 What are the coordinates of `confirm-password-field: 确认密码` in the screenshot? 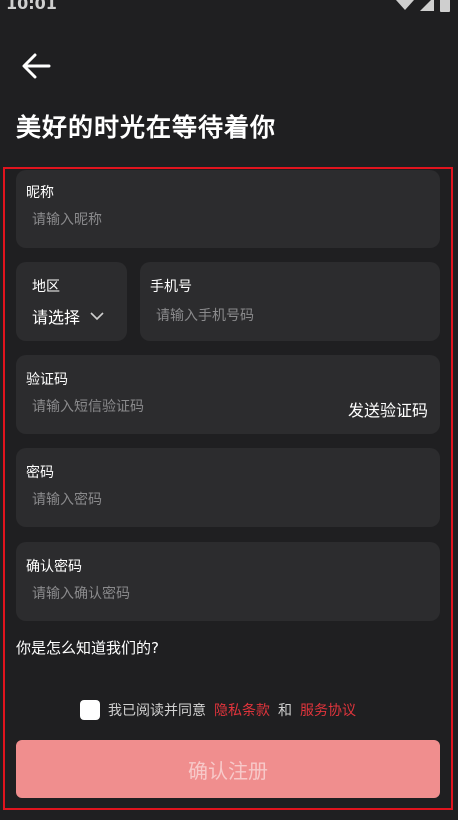 It's located at (228, 581).